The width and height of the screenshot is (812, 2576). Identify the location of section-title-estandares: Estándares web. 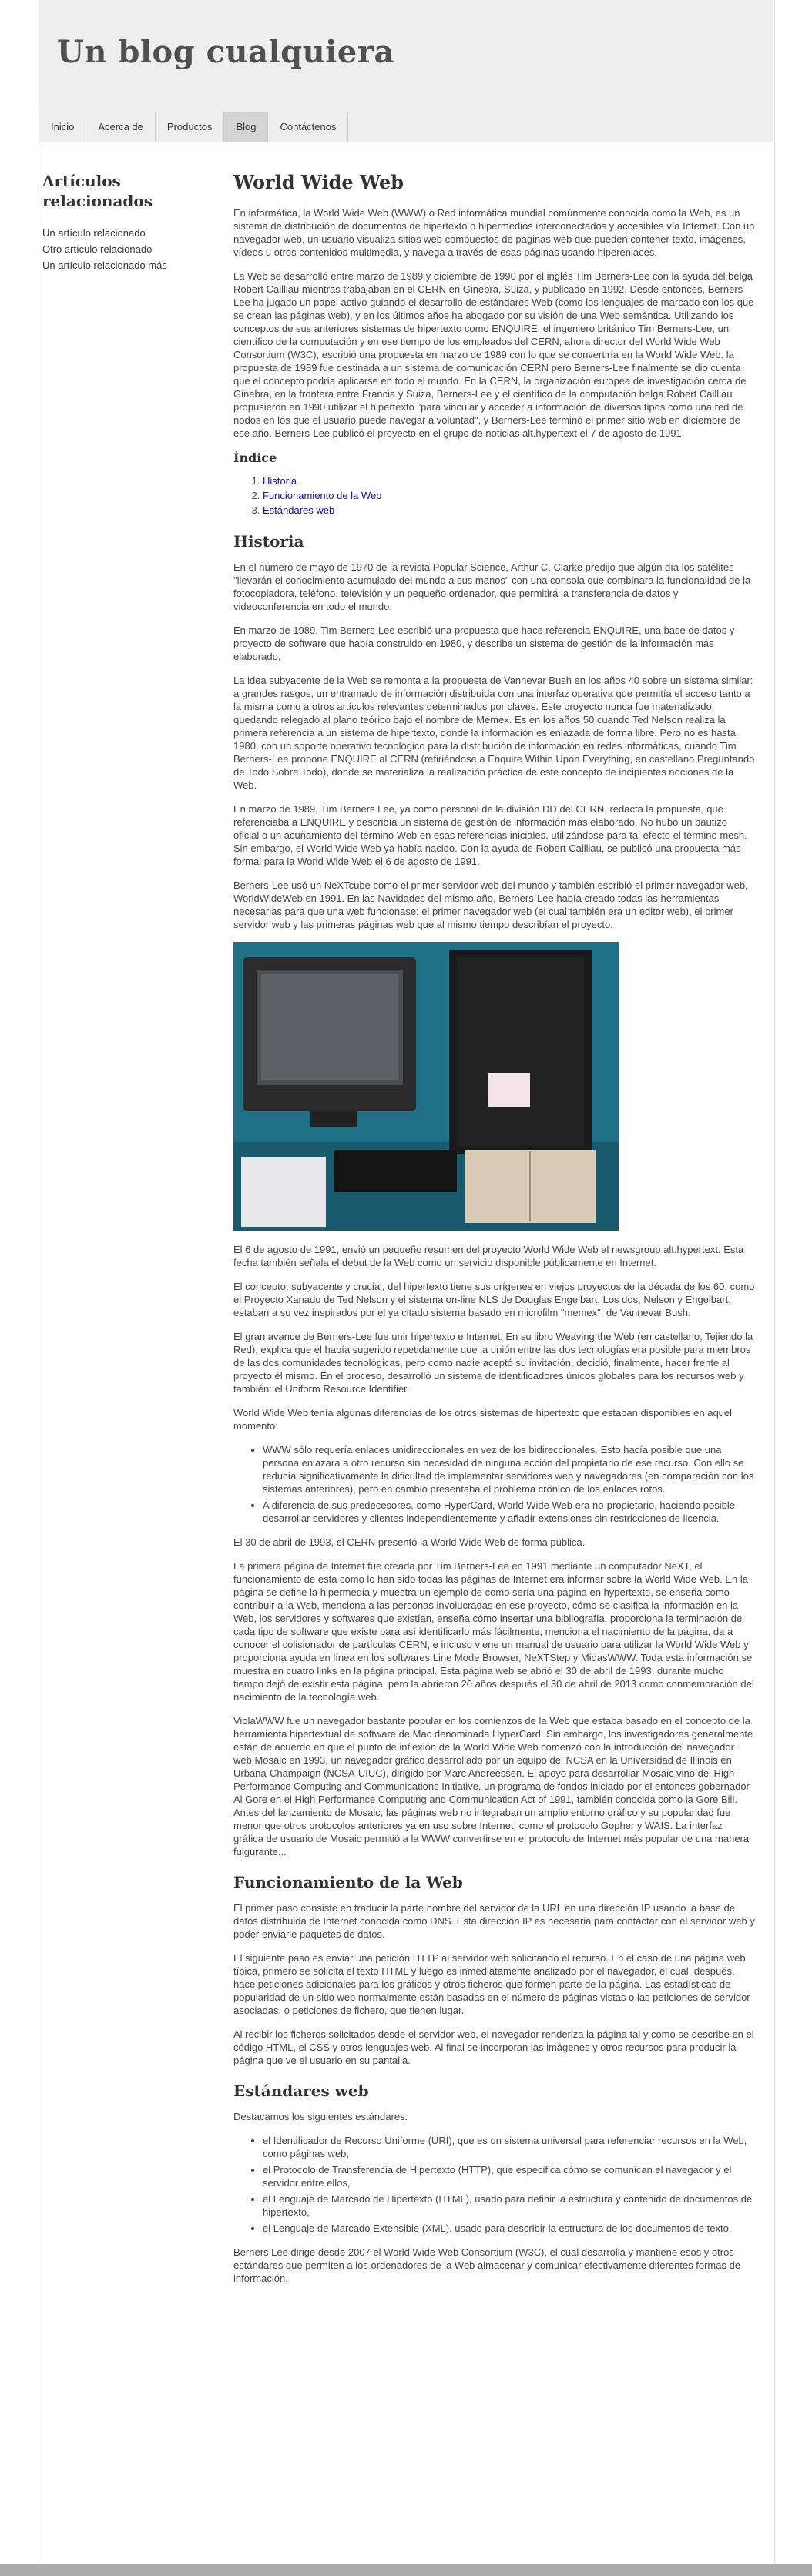
(301, 2091).